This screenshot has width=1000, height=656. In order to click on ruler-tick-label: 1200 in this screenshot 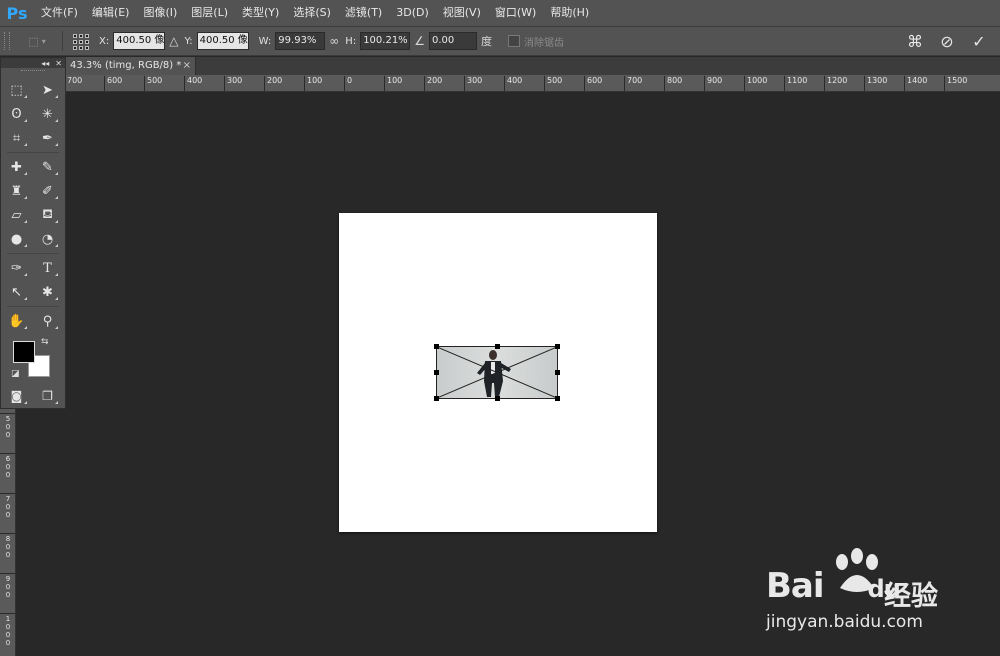, I will do `click(835, 83)`.